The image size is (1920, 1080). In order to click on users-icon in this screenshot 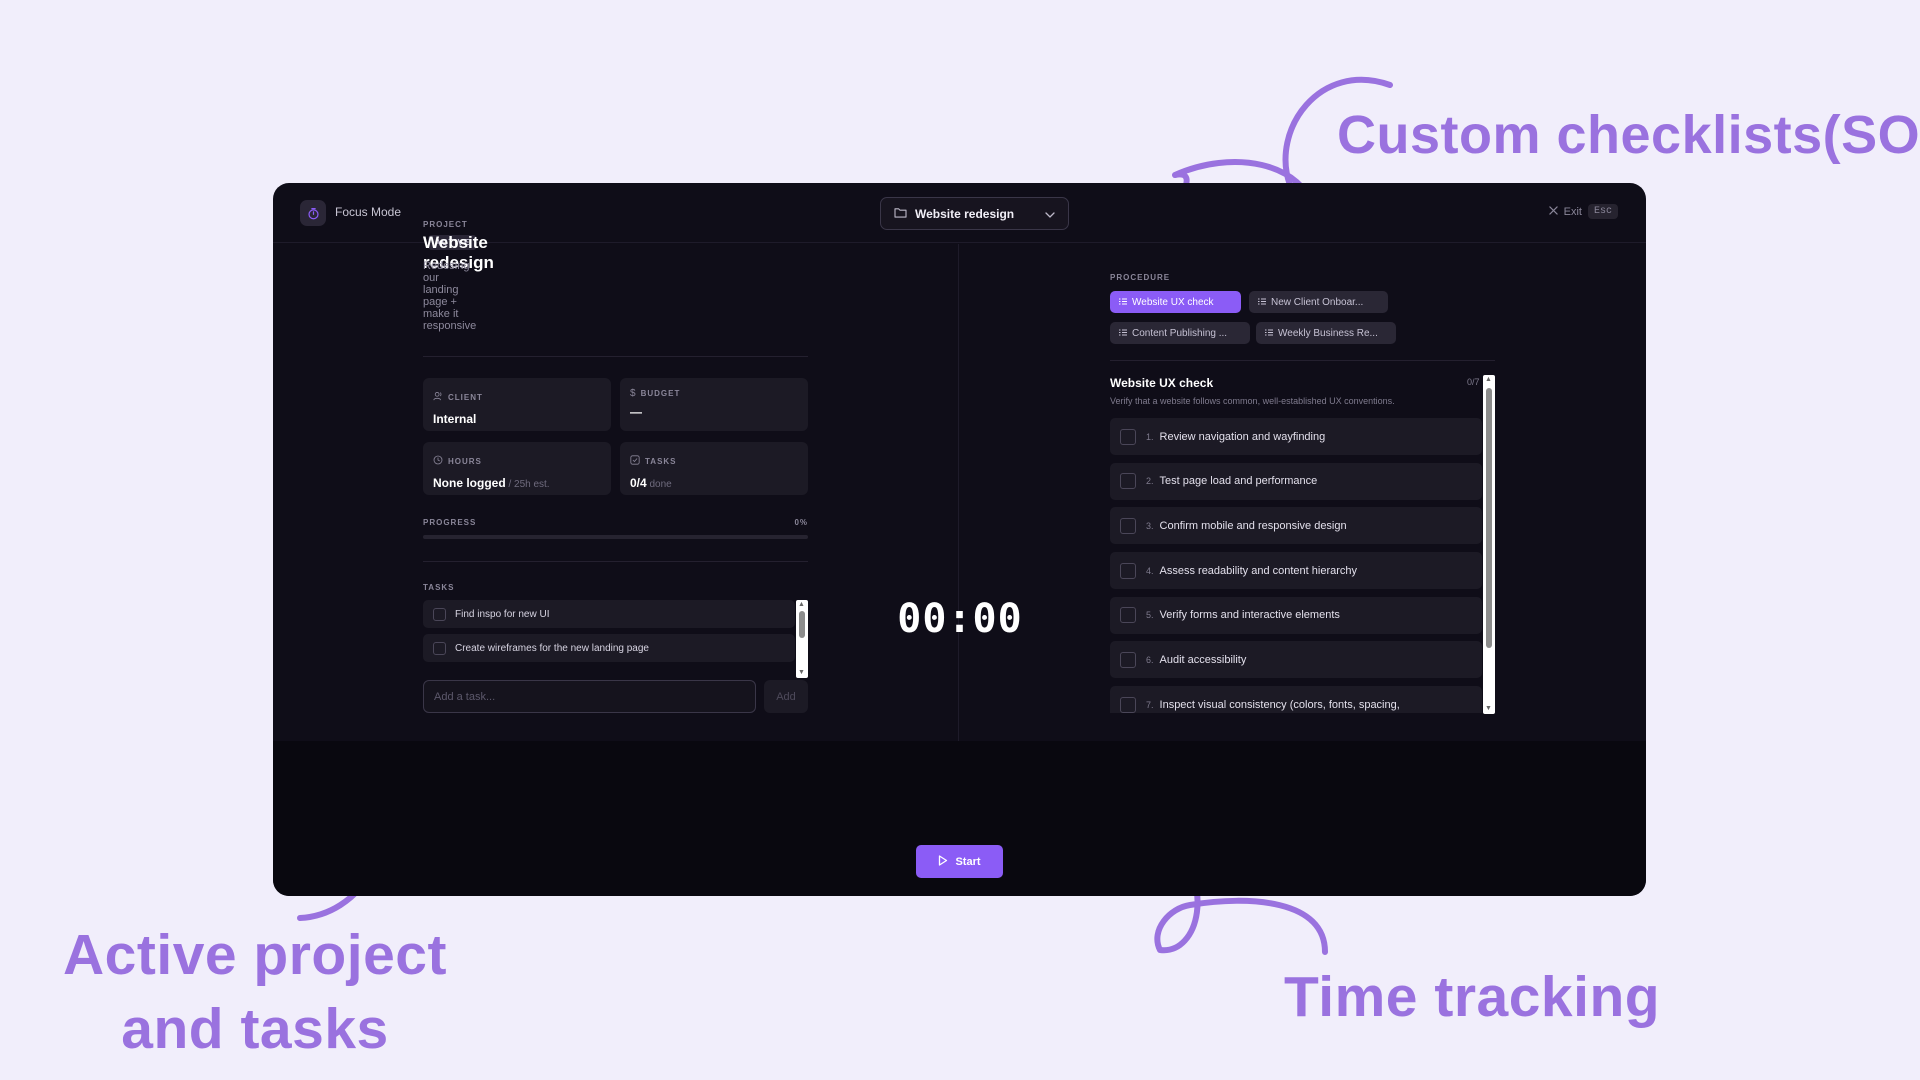, I will do `click(438, 397)`.